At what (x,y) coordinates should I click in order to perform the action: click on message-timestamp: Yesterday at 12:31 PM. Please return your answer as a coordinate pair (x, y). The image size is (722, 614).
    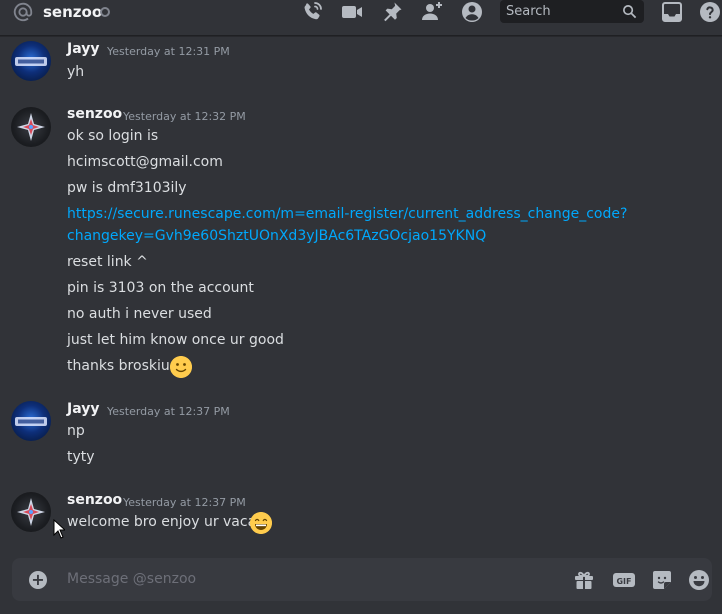
    Looking at the image, I should click on (168, 51).